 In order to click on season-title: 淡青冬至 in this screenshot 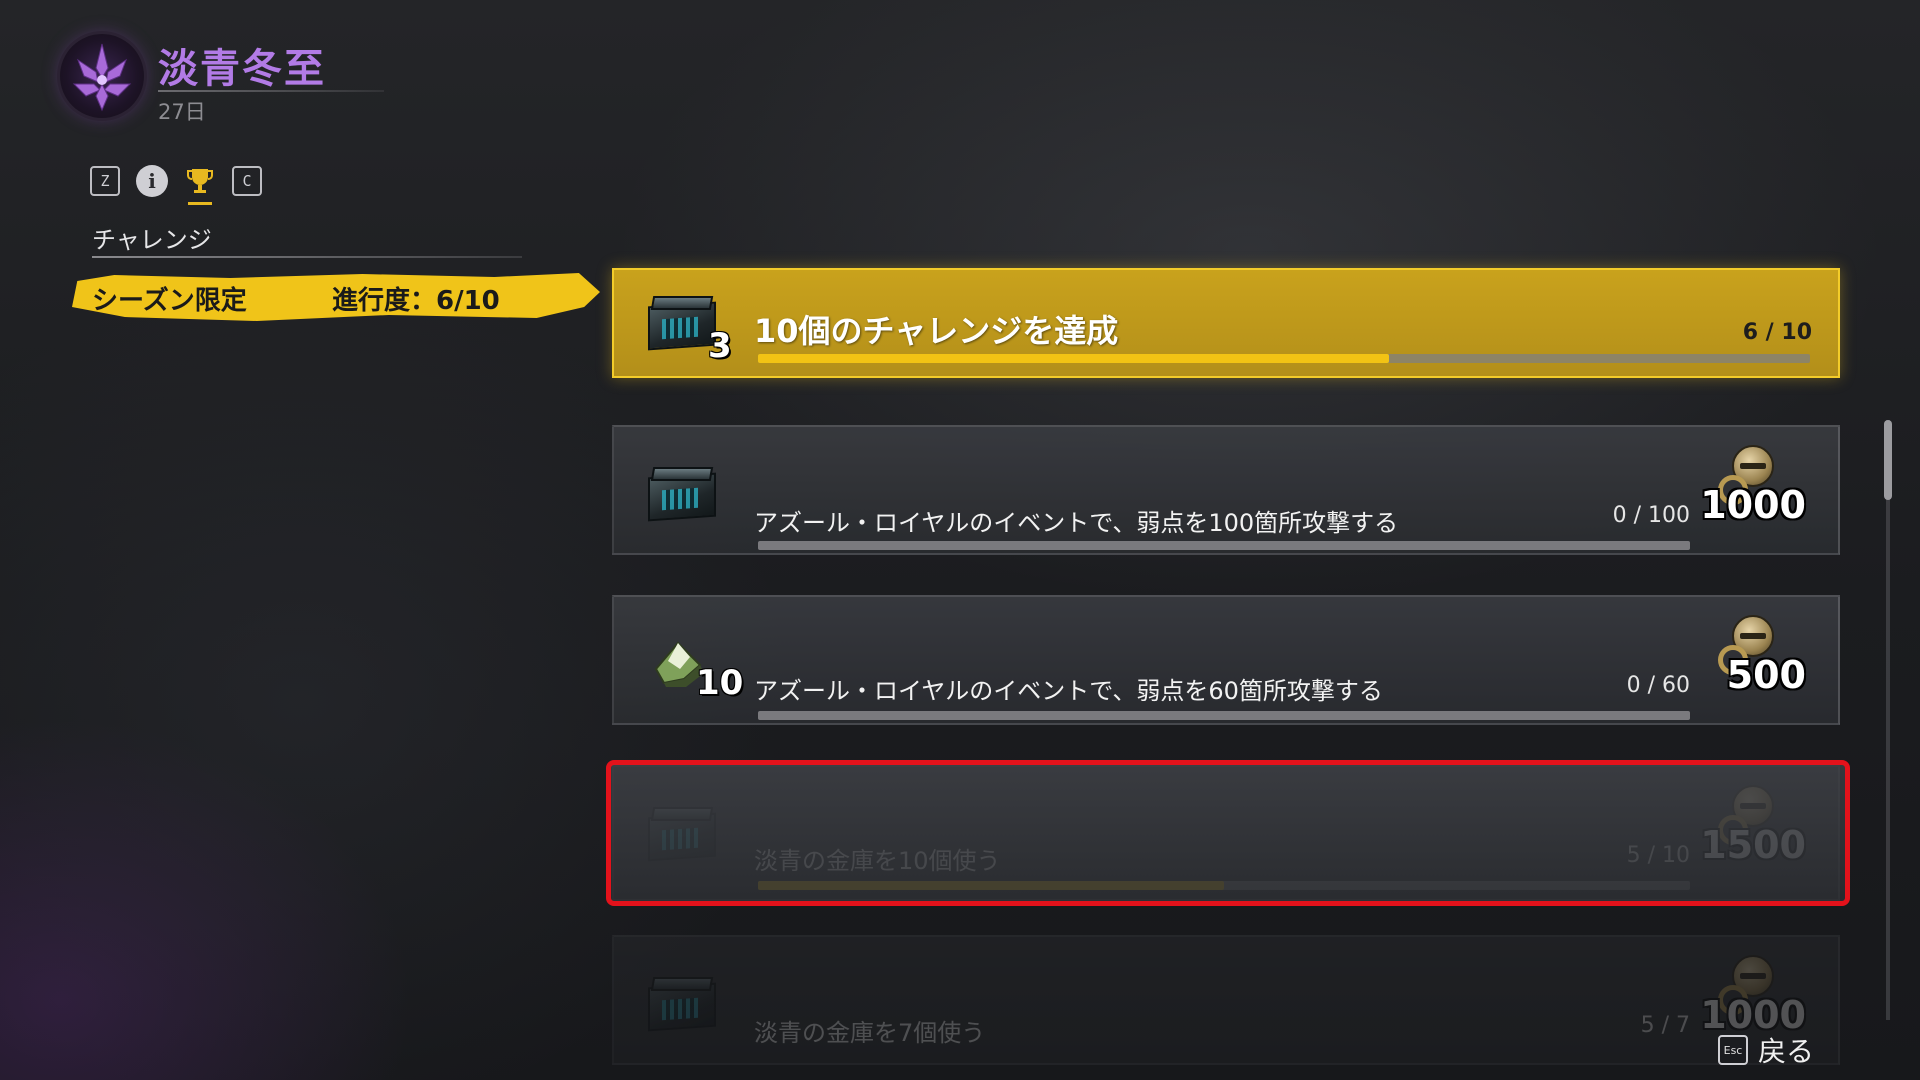, I will do `click(242, 69)`.